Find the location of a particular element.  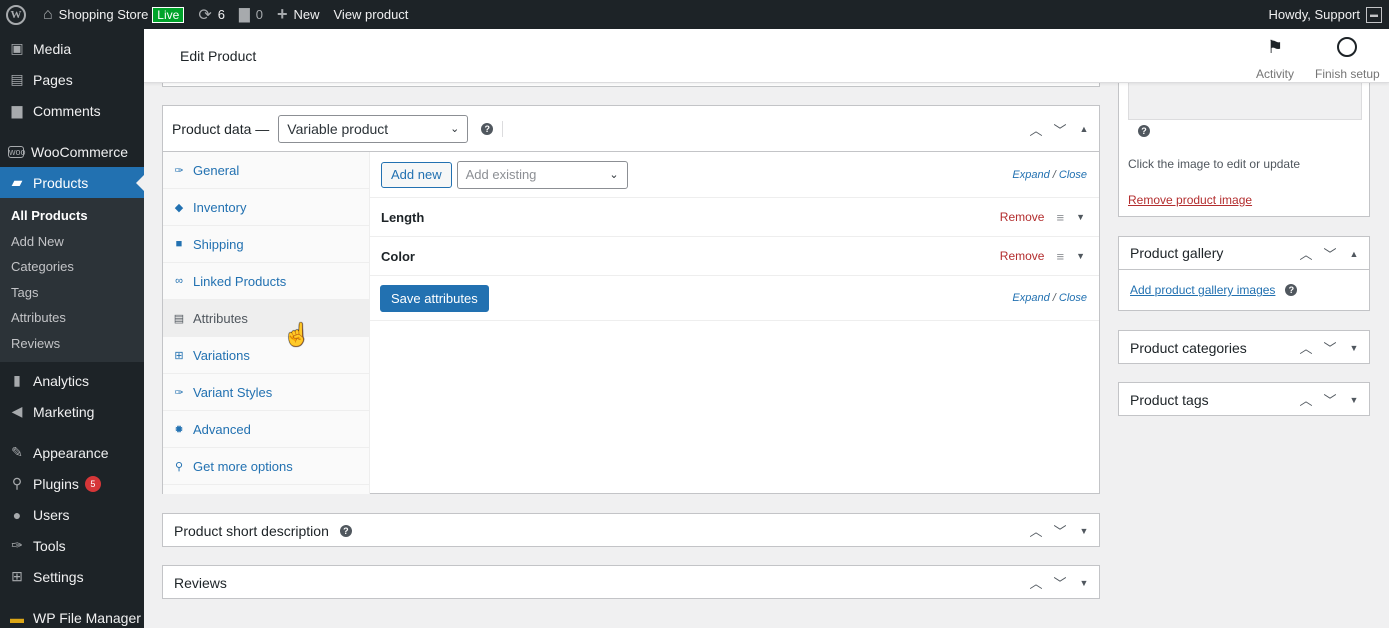

chevron-down-icon: ⌄ is located at coordinates (614, 175).